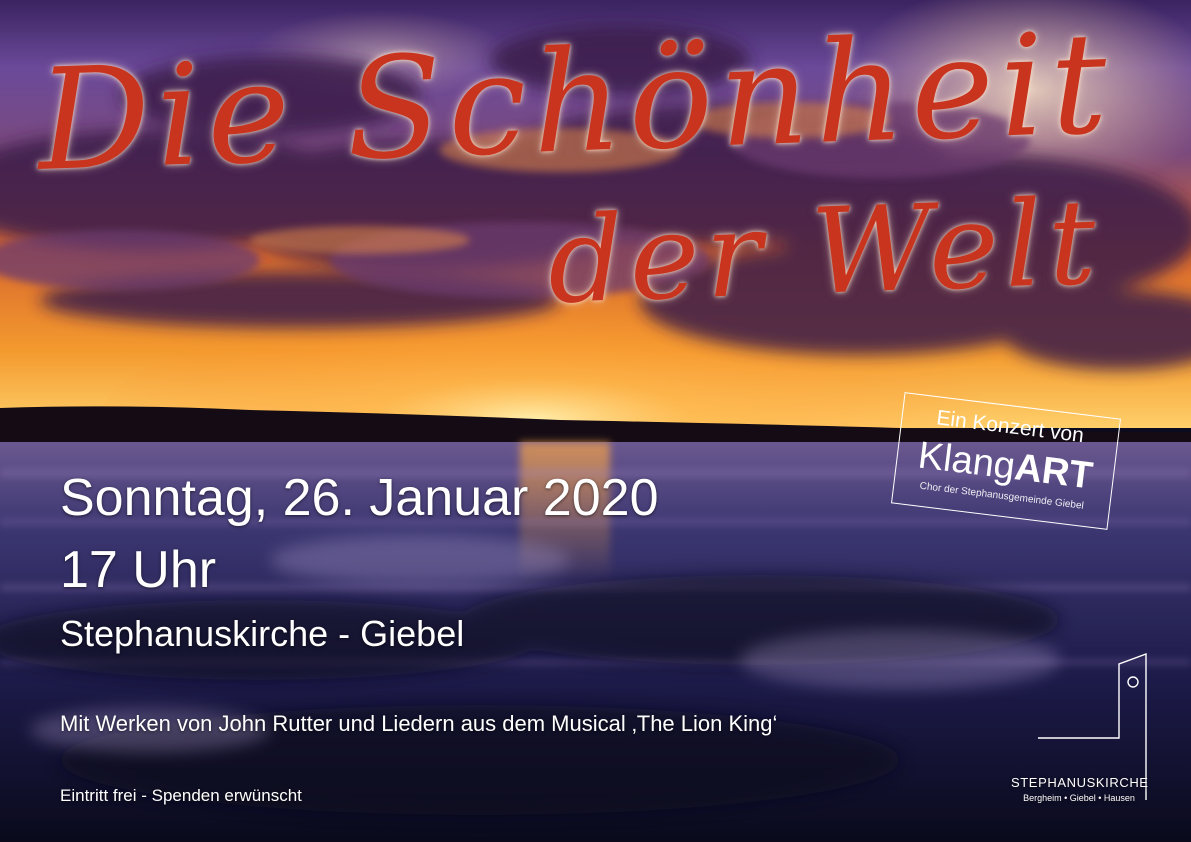 This screenshot has height=842, width=1191. I want to click on admission-note: Eintritt frei - Spenden erwünscht, so click(181, 795).